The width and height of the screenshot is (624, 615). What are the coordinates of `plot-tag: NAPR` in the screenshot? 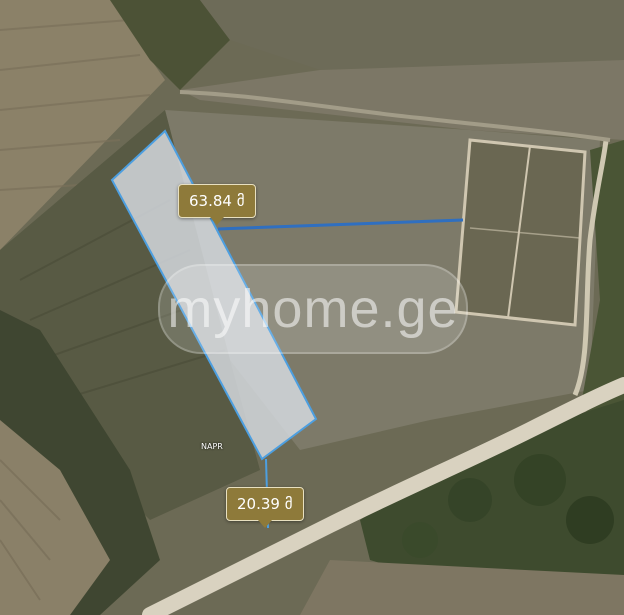 It's located at (212, 446).